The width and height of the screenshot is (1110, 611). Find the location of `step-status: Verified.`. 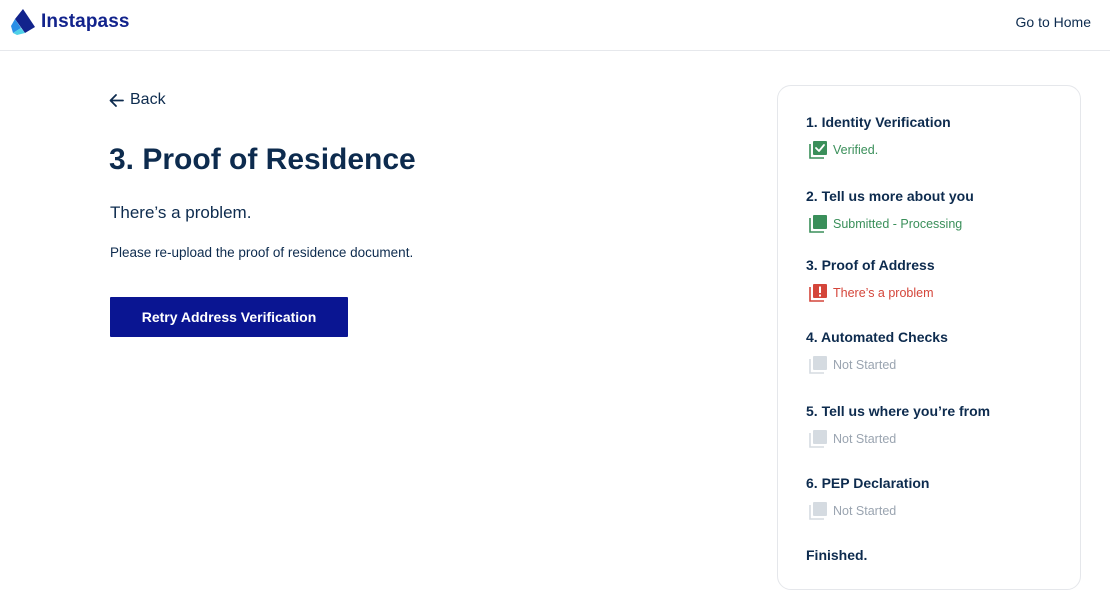

step-status: Verified. is located at coordinates (843, 149).